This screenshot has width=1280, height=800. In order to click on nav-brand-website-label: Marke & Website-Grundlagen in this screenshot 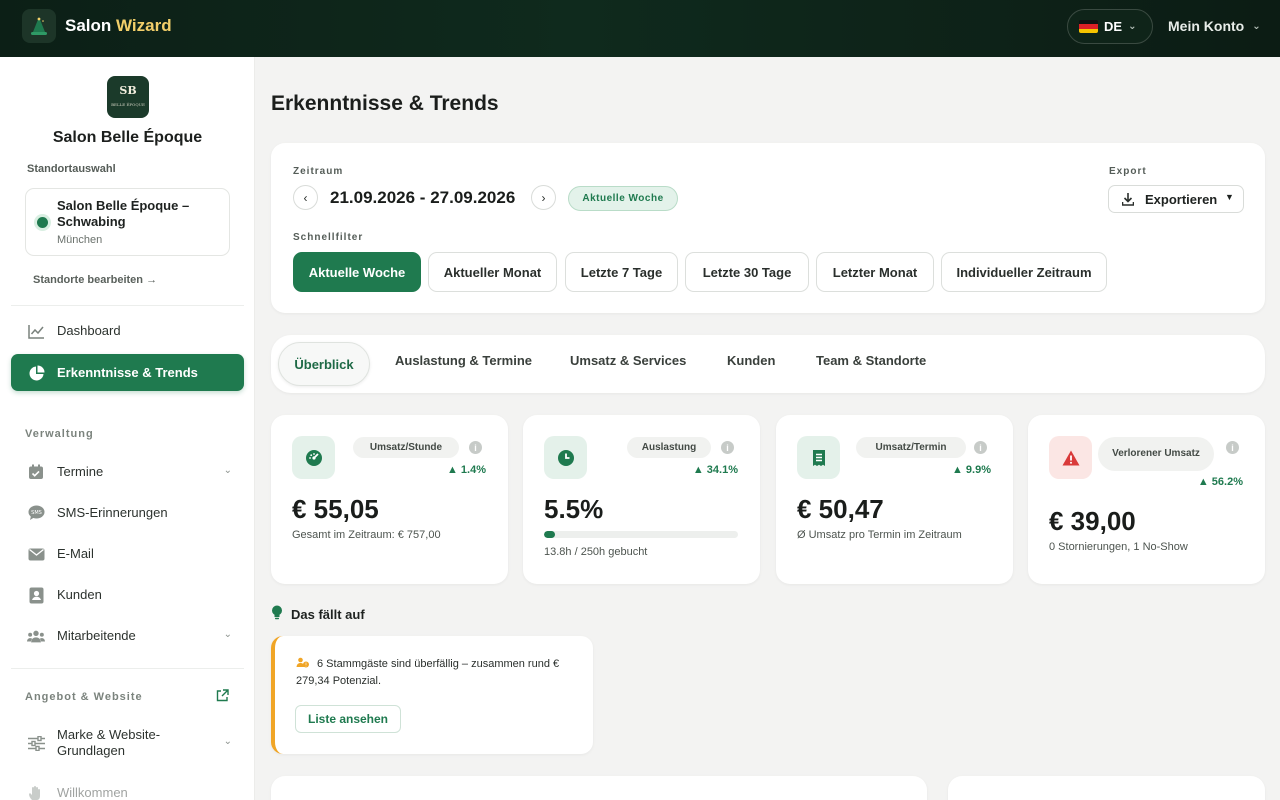, I will do `click(109, 742)`.